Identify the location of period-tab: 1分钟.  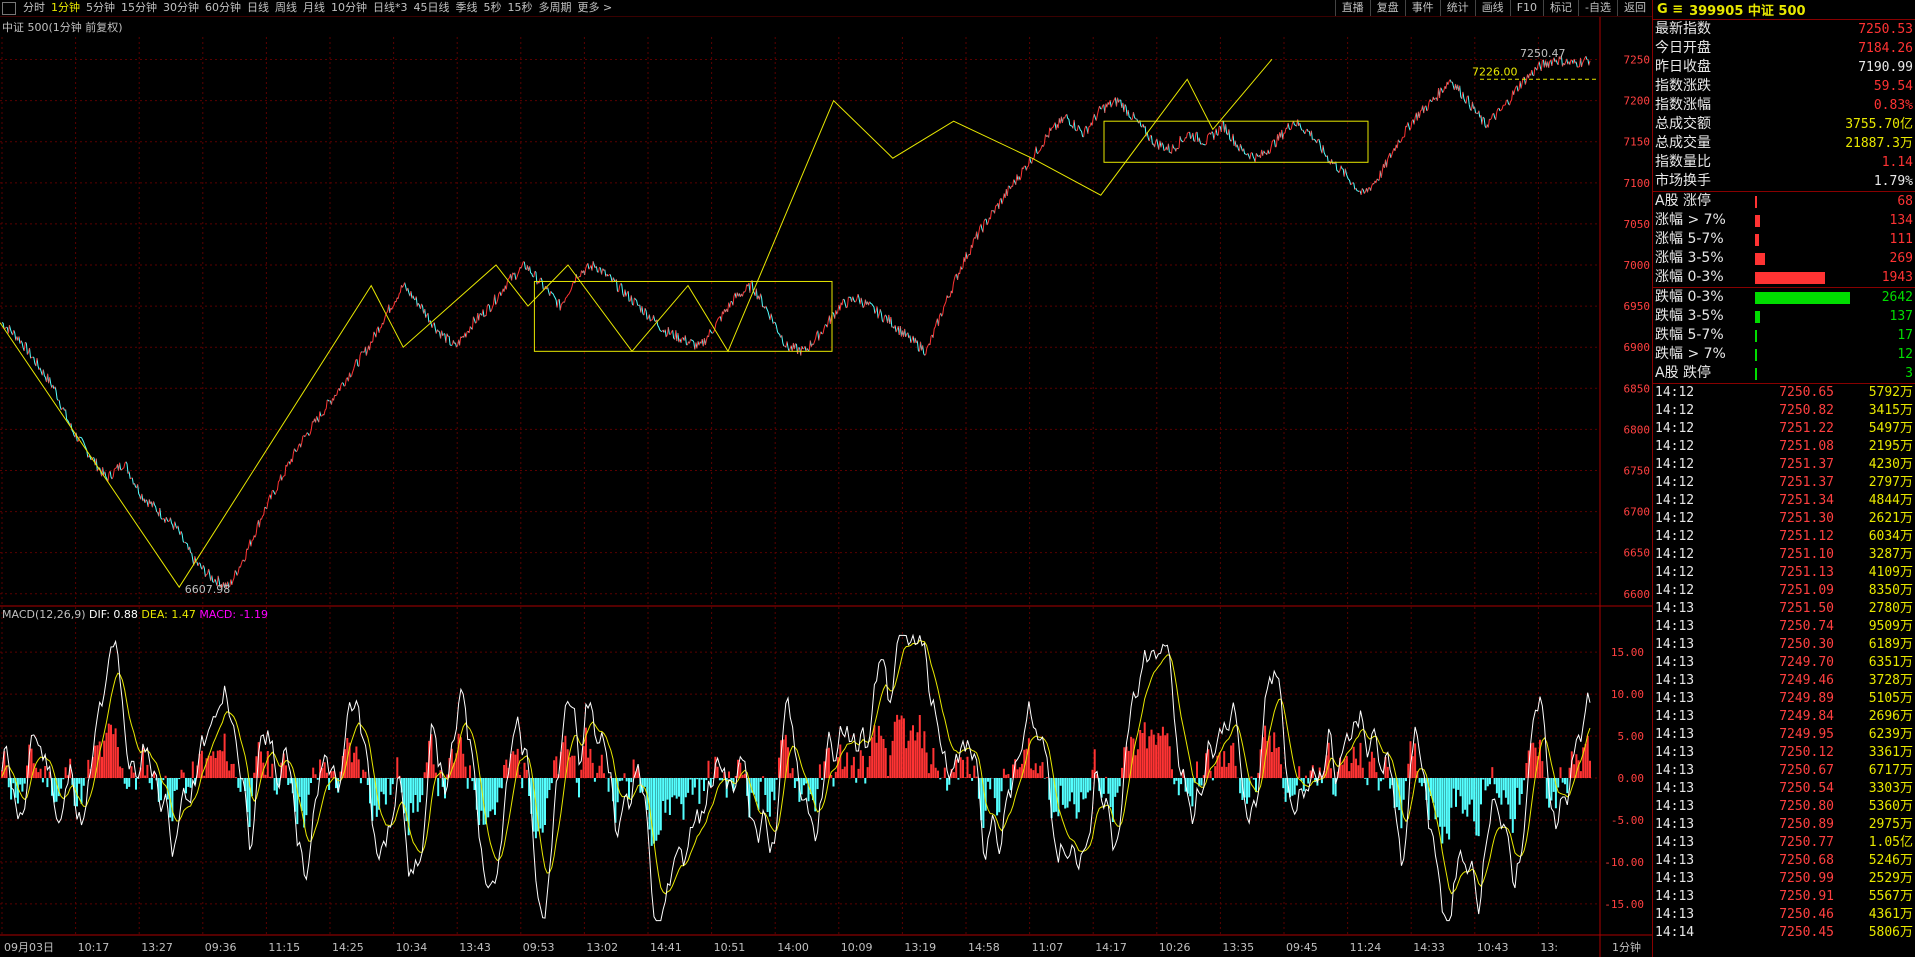
(65, 8).